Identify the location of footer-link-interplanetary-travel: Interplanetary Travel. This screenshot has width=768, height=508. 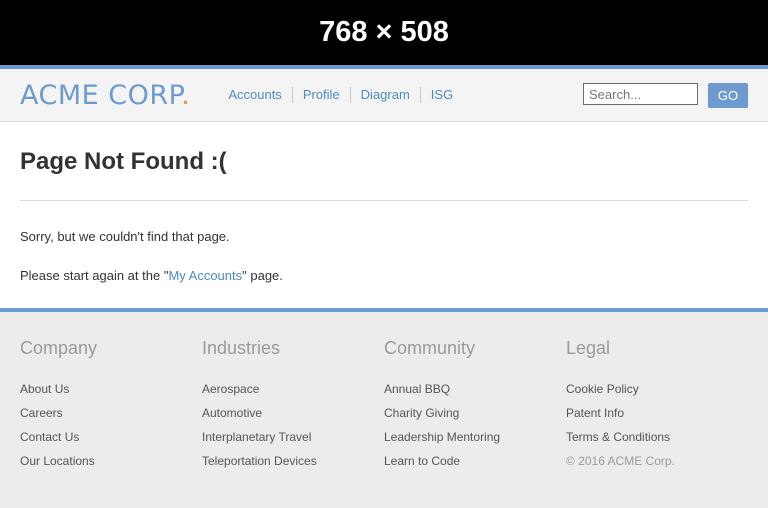
(293, 437).